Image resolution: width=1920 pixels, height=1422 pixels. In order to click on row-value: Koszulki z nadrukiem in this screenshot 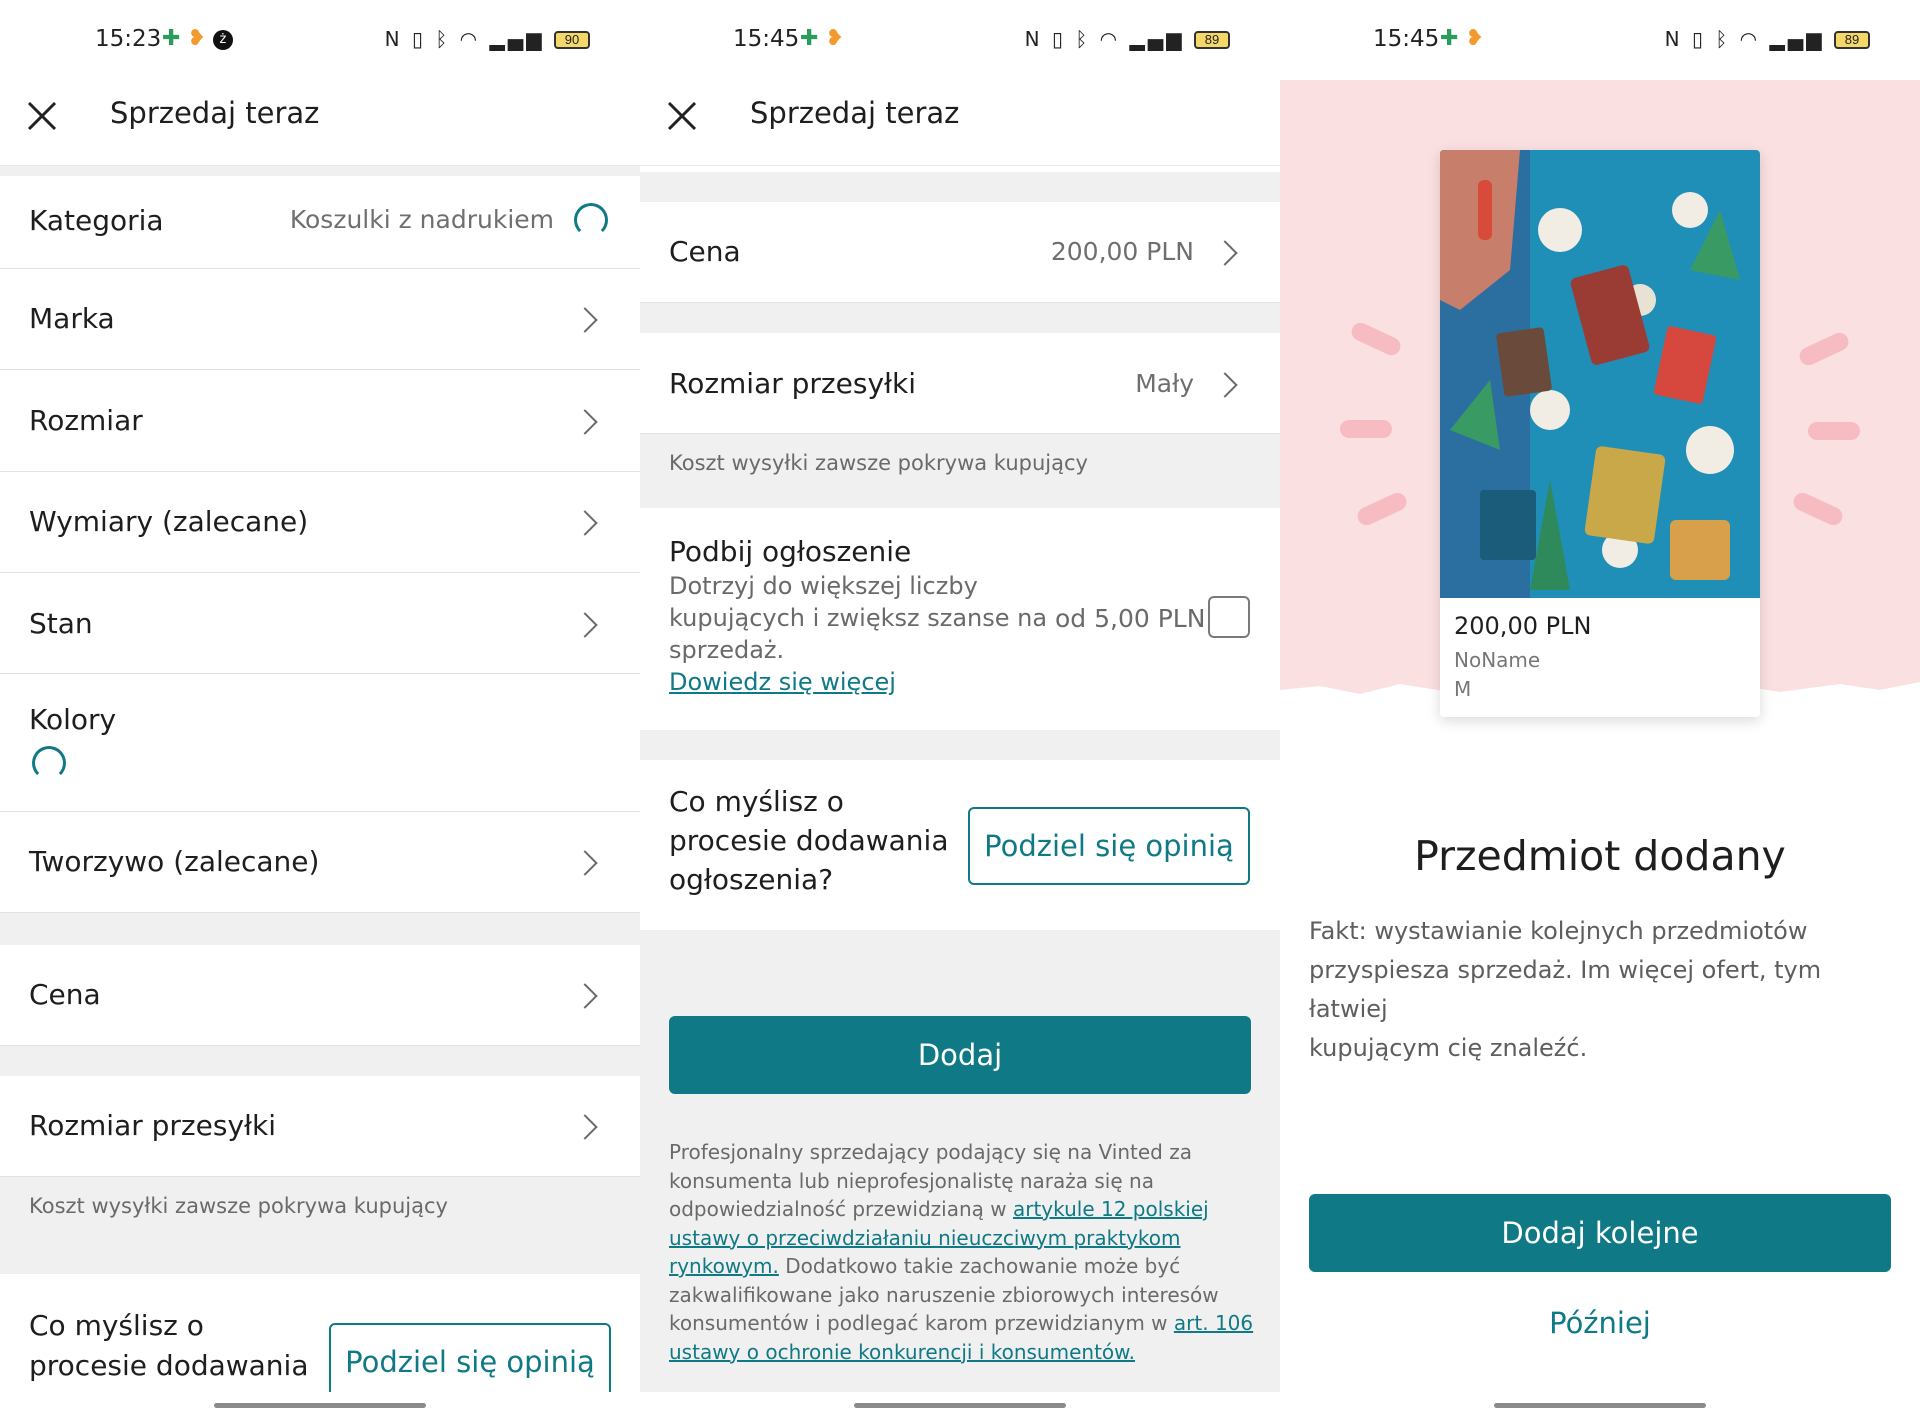, I will do `click(421, 219)`.